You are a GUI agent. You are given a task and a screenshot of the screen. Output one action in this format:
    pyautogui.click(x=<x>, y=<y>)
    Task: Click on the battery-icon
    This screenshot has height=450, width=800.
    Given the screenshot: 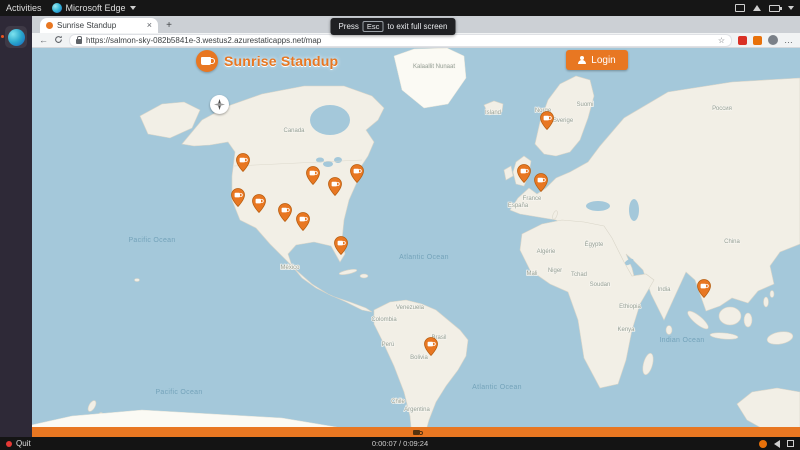 What is the action you would take?
    pyautogui.click(x=775, y=8)
    